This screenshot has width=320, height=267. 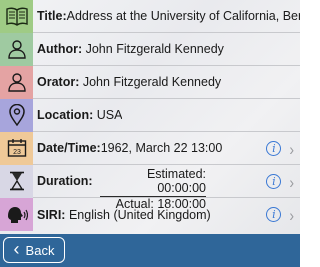 I want to click on siri-value: English (United Kingdom), so click(x=139, y=214).